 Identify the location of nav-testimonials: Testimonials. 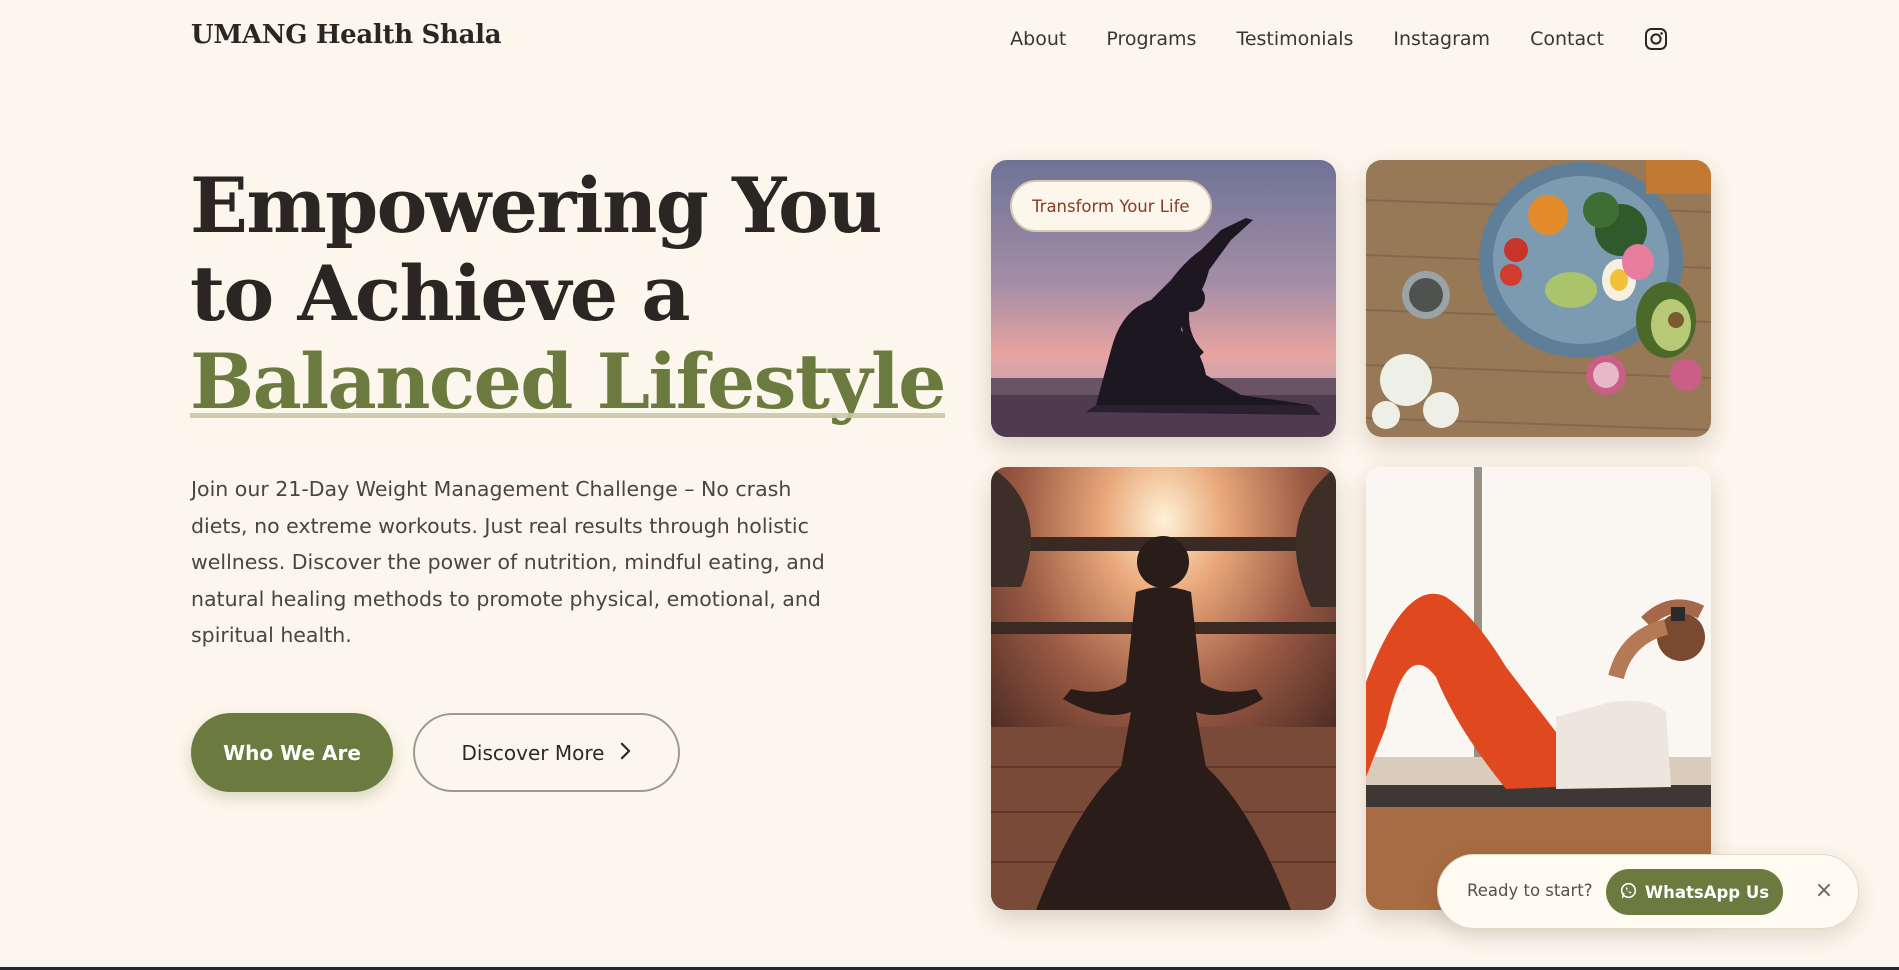
(1294, 39).